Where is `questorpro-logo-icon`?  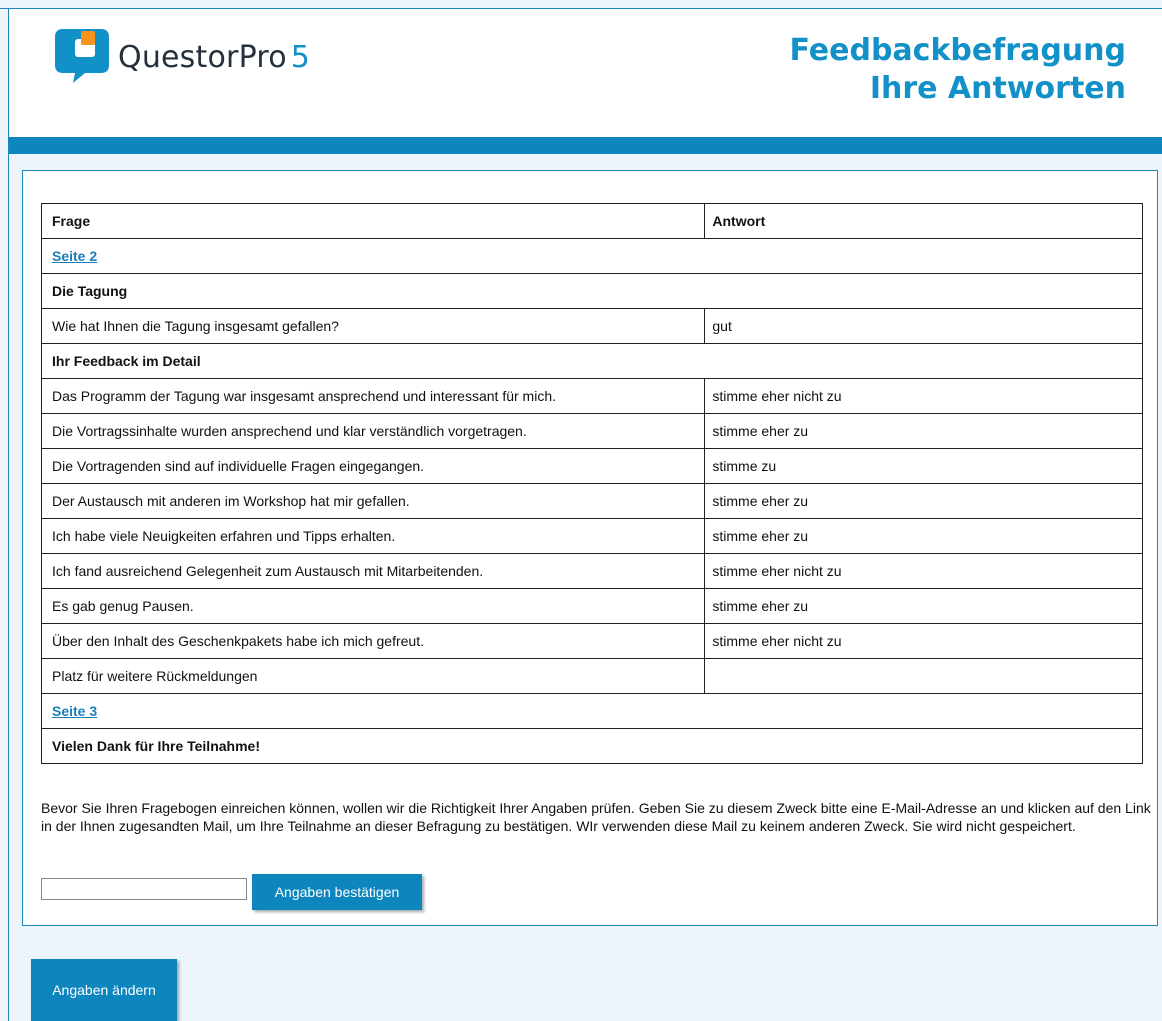 questorpro-logo-icon is located at coordinates (82, 56).